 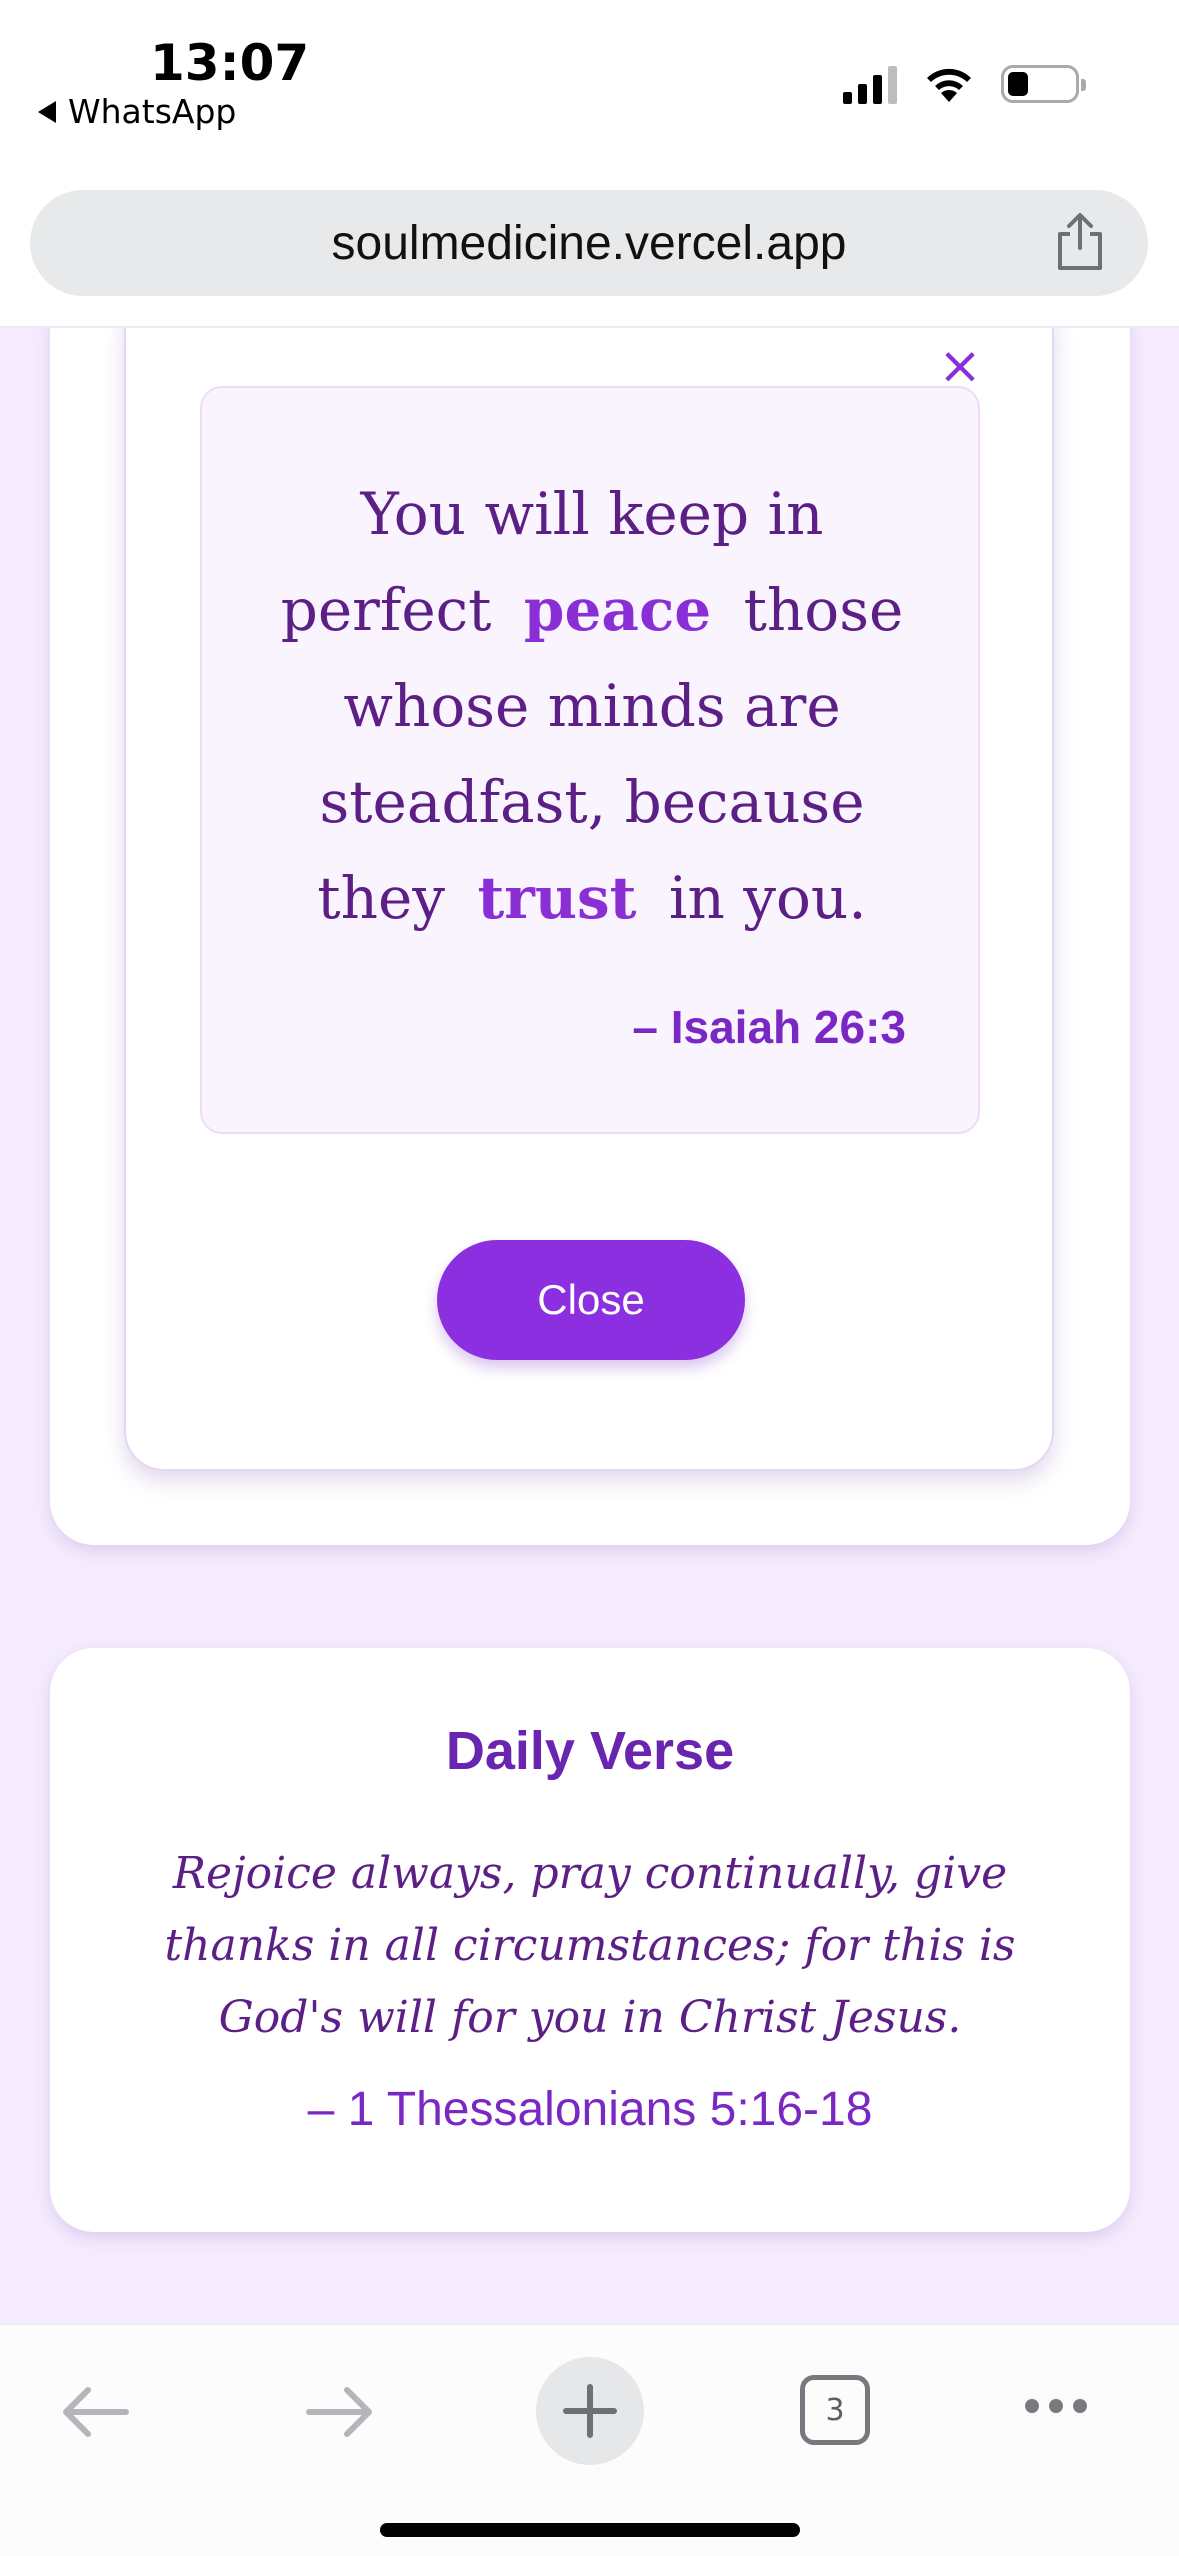 What do you see at coordinates (617, 610) in the screenshot?
I see `verse-highlight-peace: peace` at bounding box center [617, 610].